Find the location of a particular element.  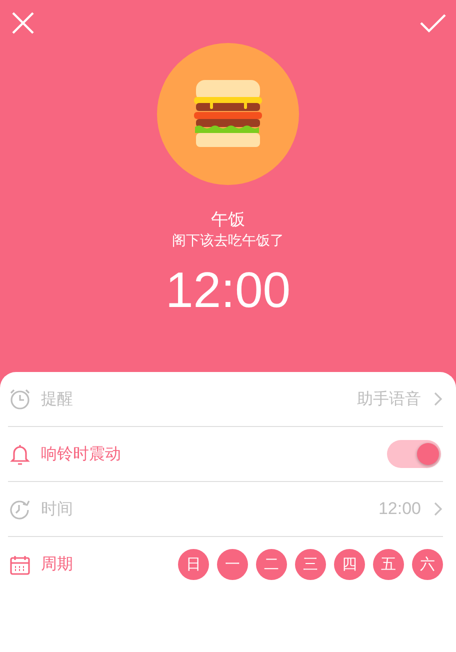

row-value: 12:00 is located at coordinates (399, 509).